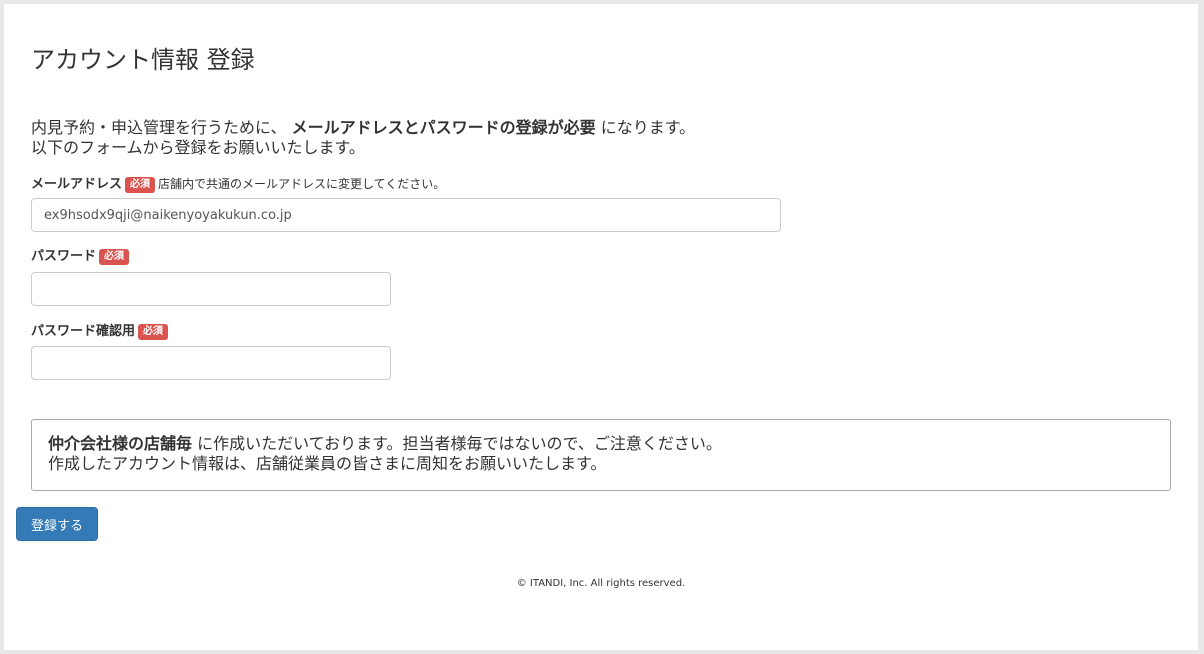 Image resolution: width=1204 pixels, height=654 pixels. I want to click on email-label-row: メールアドレス 必須 店舗内で共通のメールアドレスに変更してください。, so click(238, 184).